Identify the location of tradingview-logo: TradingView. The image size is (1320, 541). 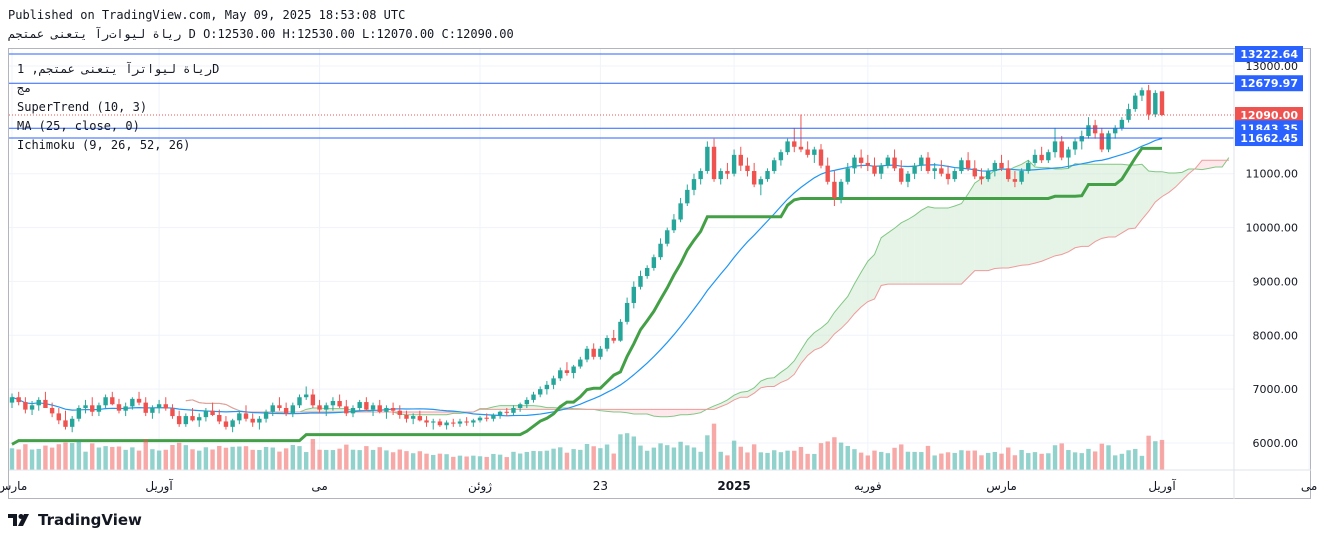
(75, 520).